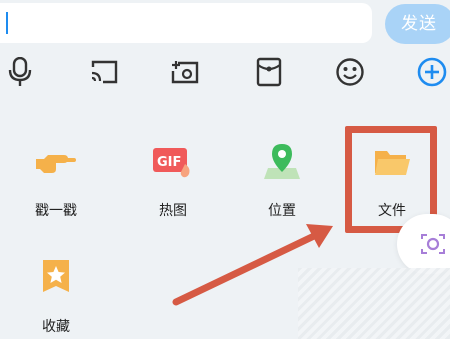 The height and width of the screenshot is (339, 450). I want to click on watermark, so click(374, 303).